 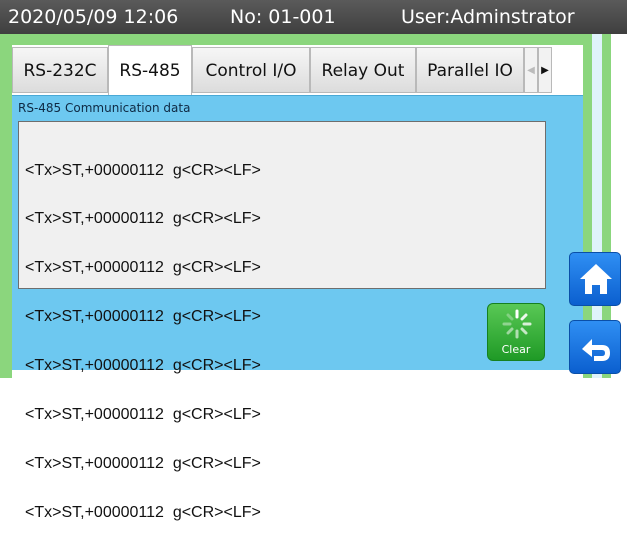 I want to click on chevron-right-icon: ▶, so click(x=545, y=70).